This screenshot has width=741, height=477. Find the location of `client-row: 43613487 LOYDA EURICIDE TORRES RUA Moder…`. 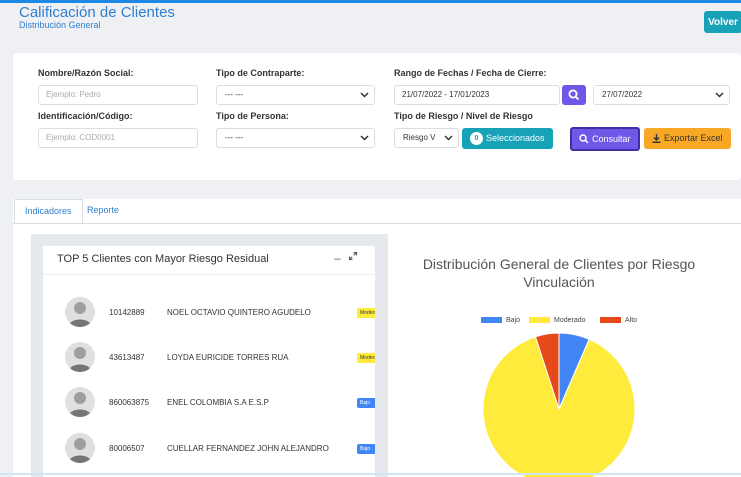

client-row: 43613487 LOYDA EURICIDE TORRES RUA Moder… is located at coordinates (209, 362).